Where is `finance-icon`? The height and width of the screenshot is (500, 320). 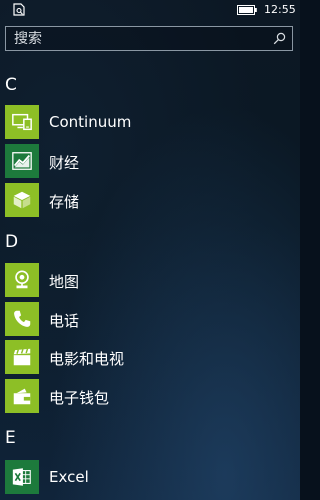
finance-icon is located at coordinates (22, 161).